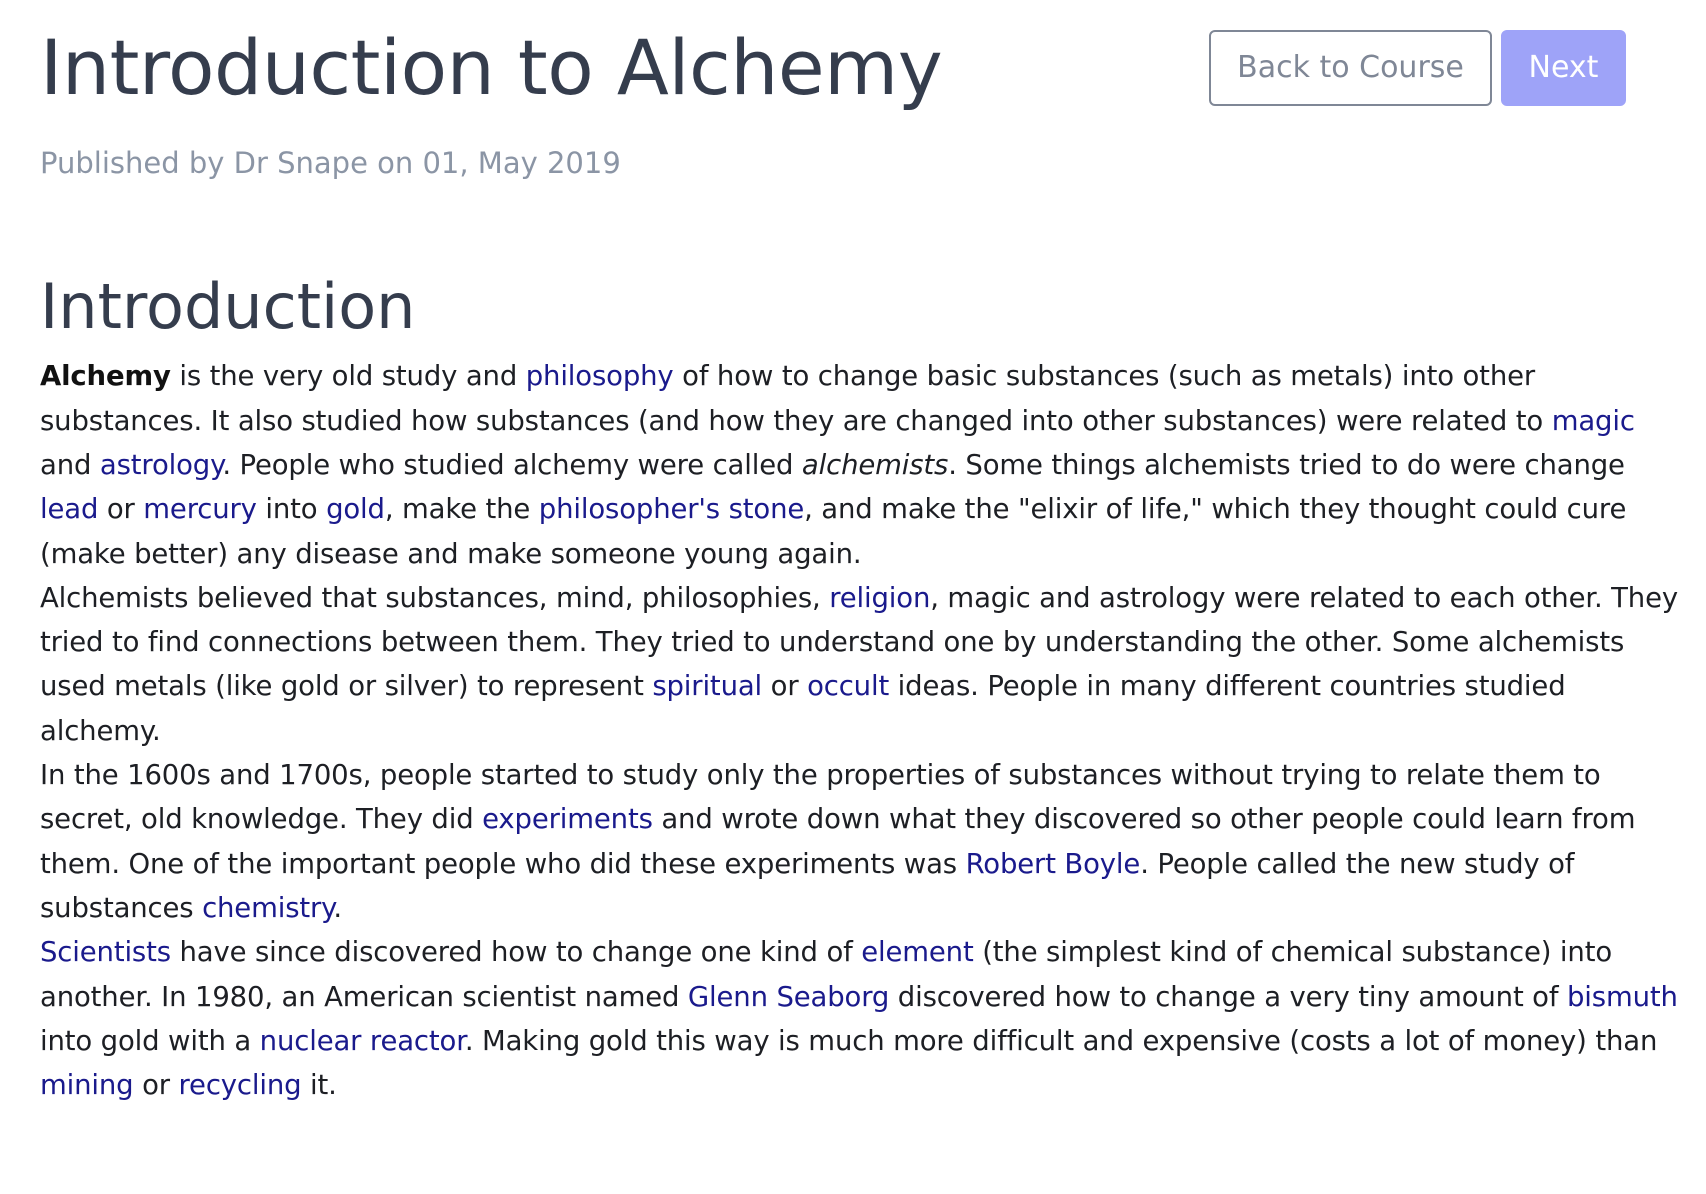  What do you see at coordinates (291, 509) in the screenshot?
I see `text: into` at bounding box center [291, 509].